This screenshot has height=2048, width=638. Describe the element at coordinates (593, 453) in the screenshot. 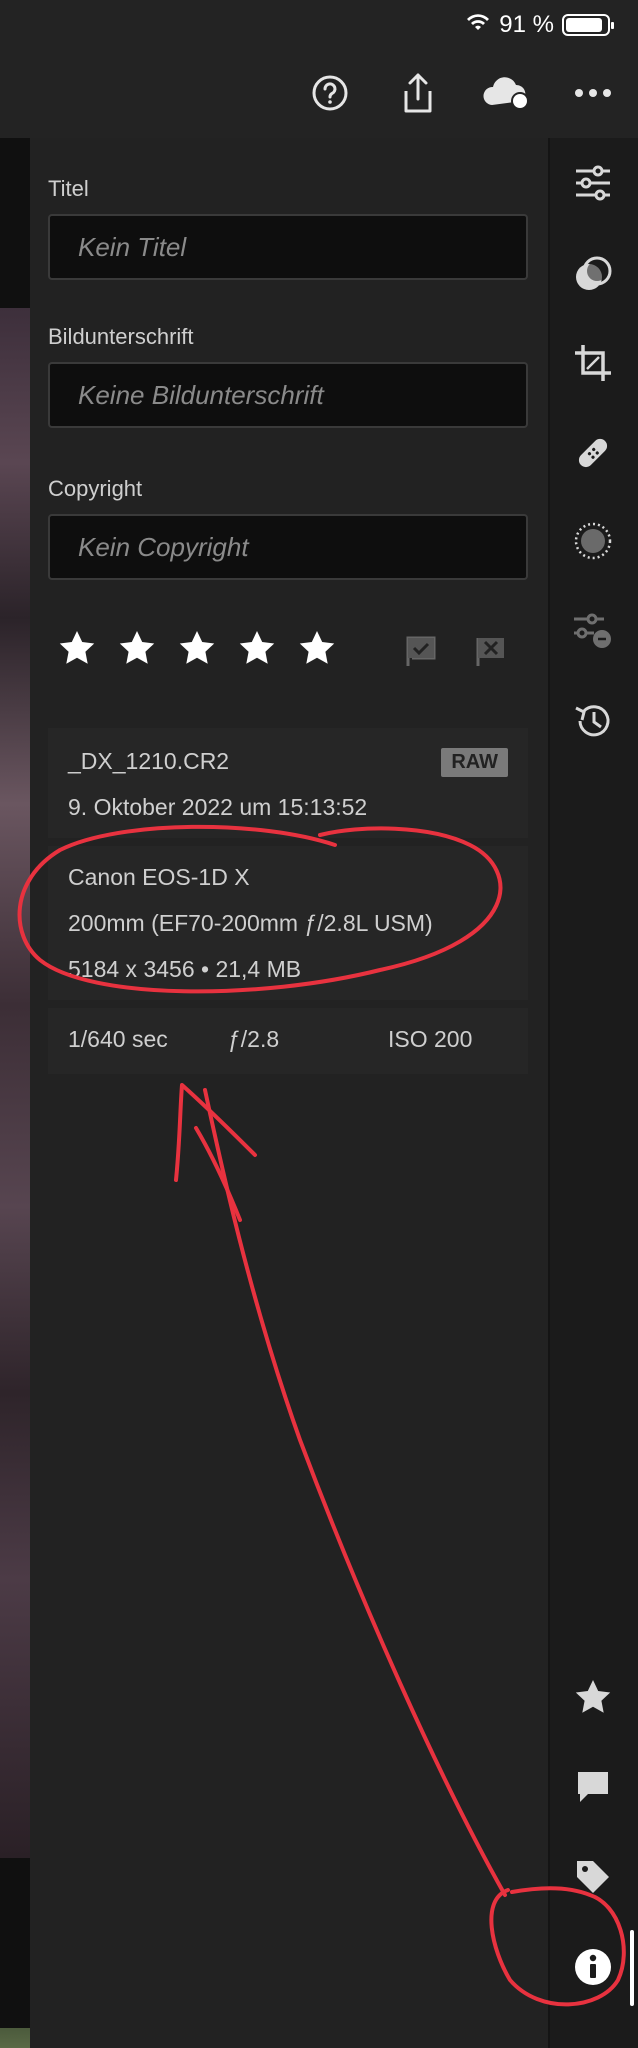

I see `healing-icon` at that location.